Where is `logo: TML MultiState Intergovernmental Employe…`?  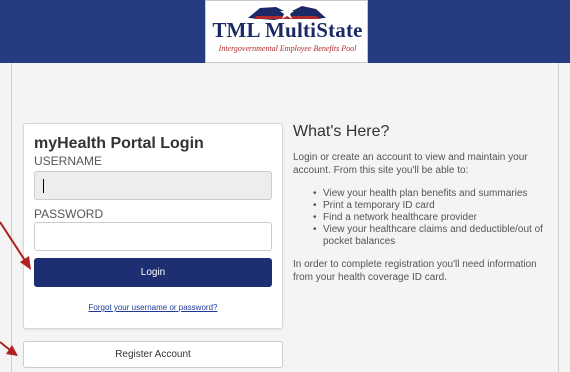 logo: TML MultiState Intergovernmental Employe… is located at coordinates (286, 31).